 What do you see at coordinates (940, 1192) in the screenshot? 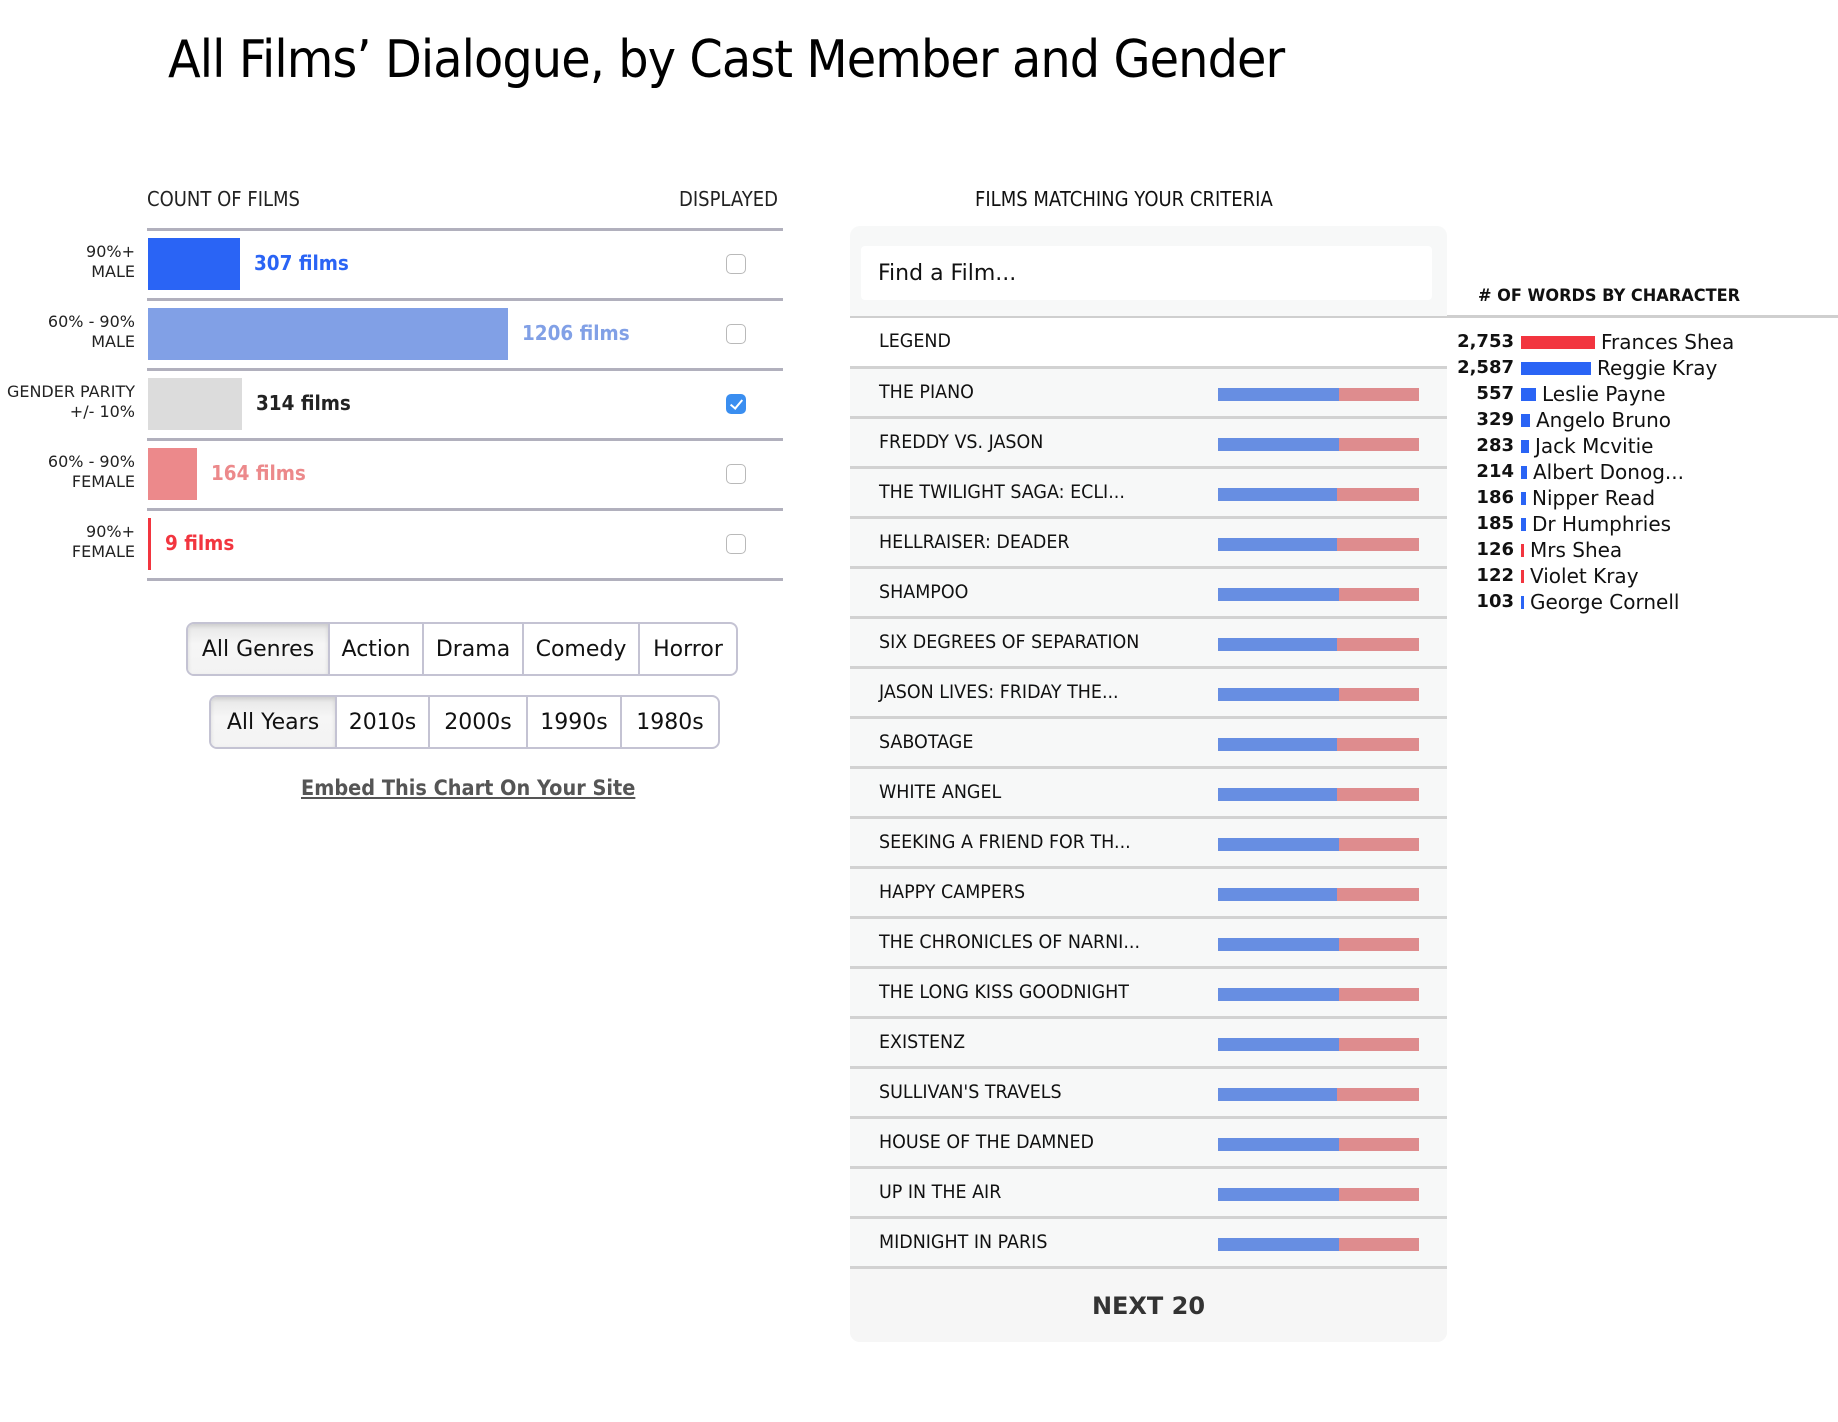
I see `film-title: UP IN THE AIR` at bounding box center [940, 1192].